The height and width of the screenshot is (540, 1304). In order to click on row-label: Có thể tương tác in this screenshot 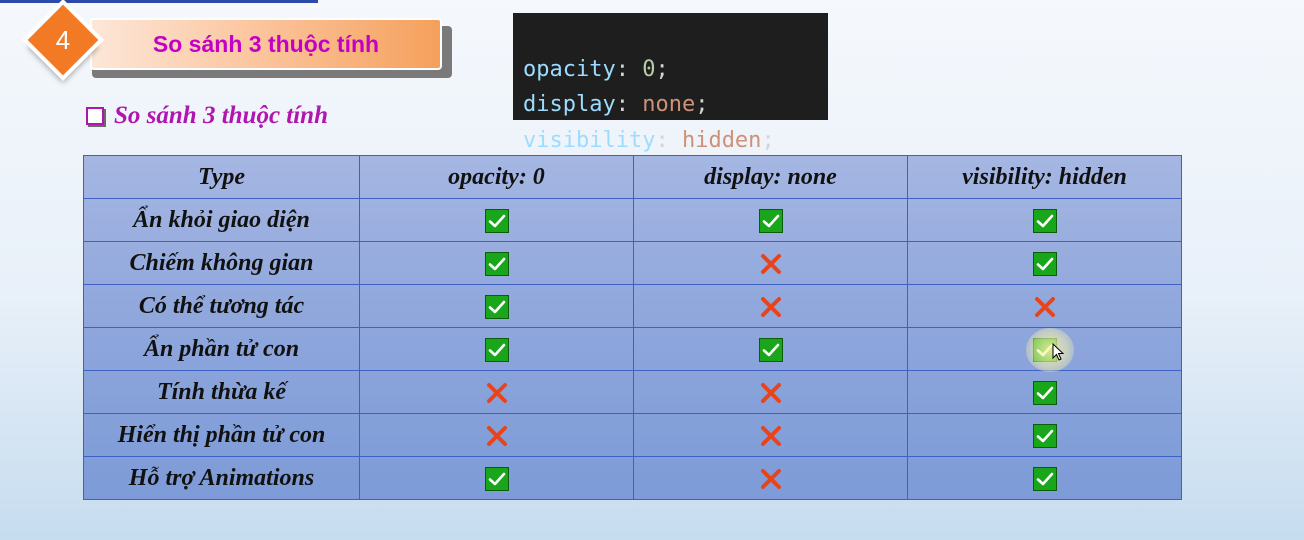, I will do `click(221, 306)`.